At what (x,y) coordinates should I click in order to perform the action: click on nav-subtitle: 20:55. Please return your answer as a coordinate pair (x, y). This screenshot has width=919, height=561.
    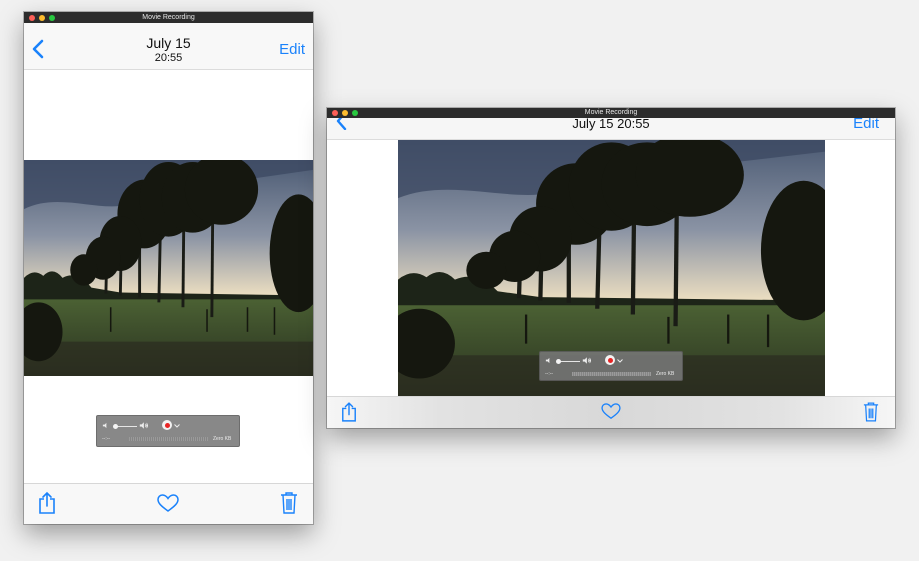
    Looking at the image, I should click on (168, 58).